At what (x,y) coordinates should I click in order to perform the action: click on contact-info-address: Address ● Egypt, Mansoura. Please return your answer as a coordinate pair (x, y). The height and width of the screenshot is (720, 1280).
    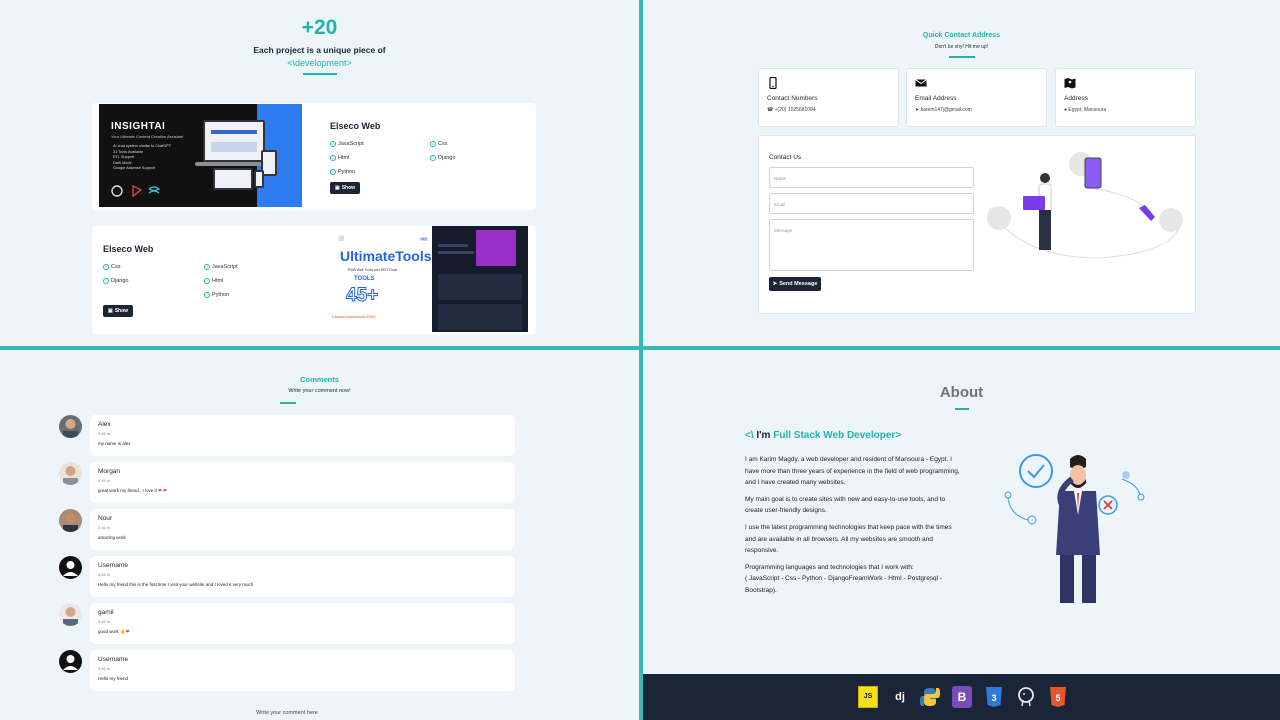
    Looking at the image, I should click on (1125, 97).